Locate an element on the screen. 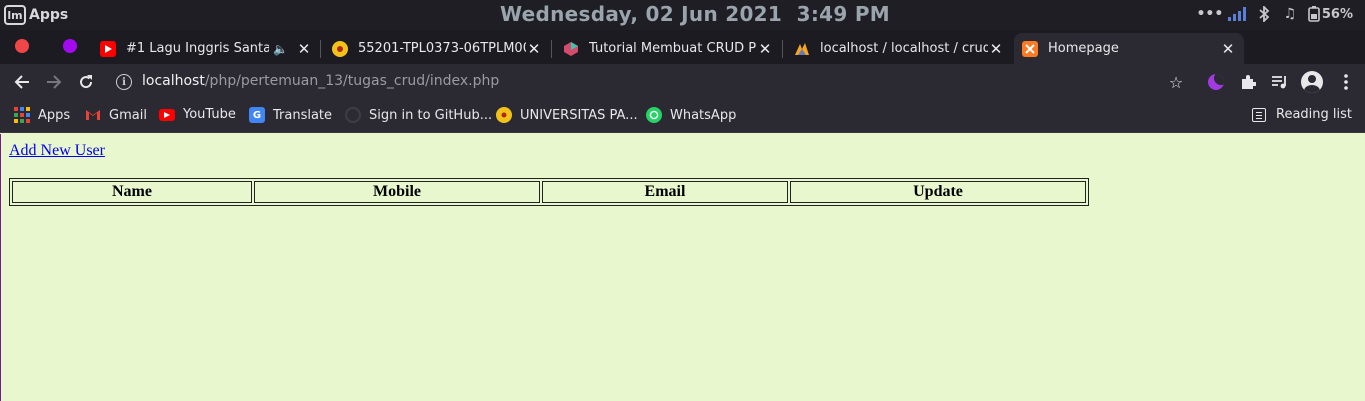  tab-university: 55201-TPL0373-06TPLM001- ✕ is located at coordinates (437, 48).